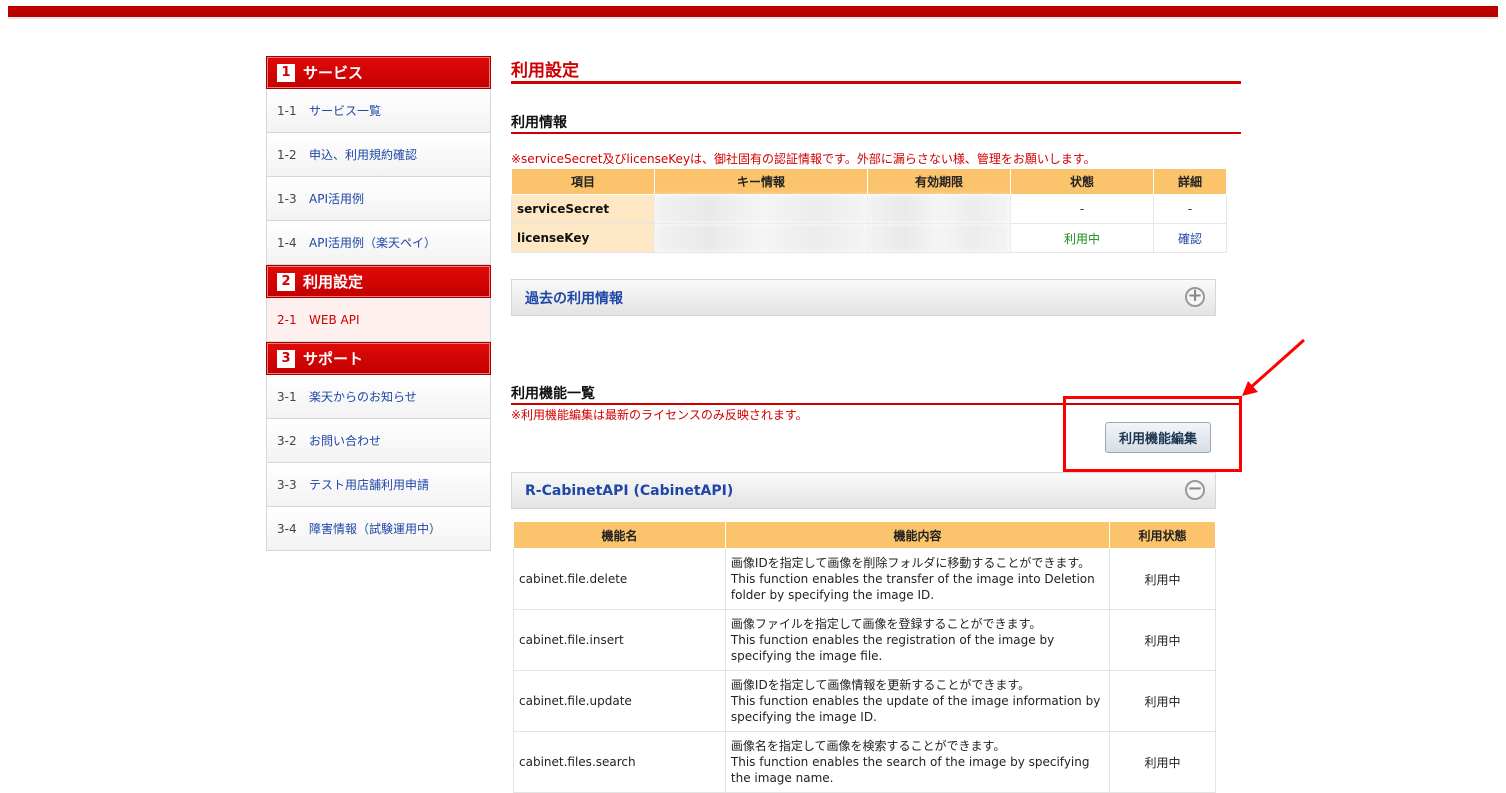 Image resolution: width=1506 pixels, height=793 pixels. Describe the element at coordinates (619, 535) in the screenshot. I see `column-header: 機能名` at that location.